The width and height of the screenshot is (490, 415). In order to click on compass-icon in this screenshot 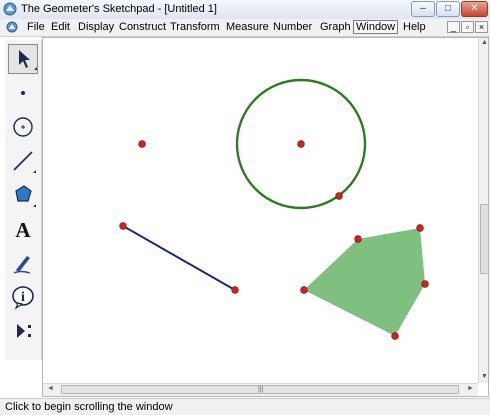, I will do `click(23, 127)`.